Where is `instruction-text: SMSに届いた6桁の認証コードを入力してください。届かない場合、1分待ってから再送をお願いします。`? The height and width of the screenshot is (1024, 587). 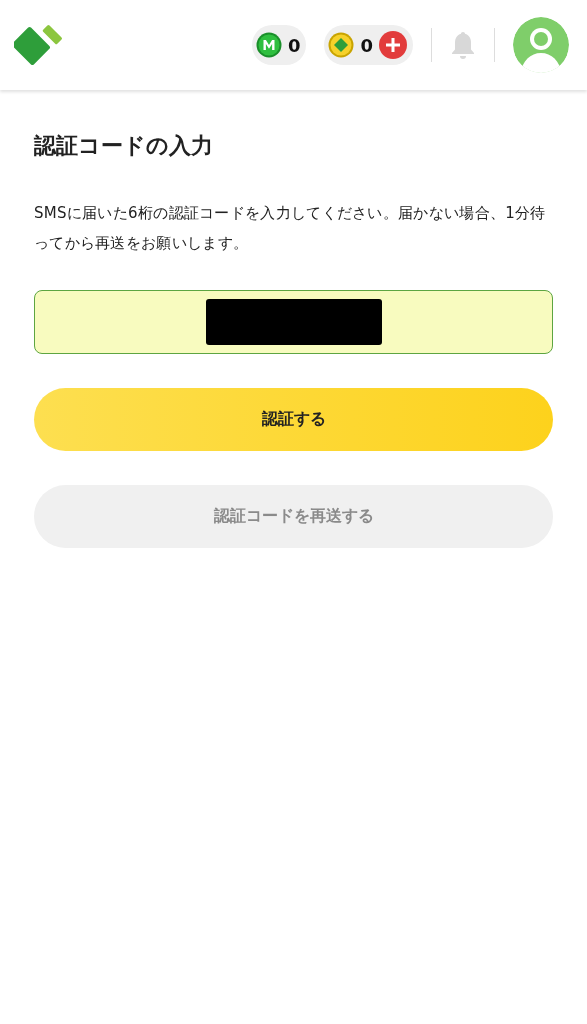
instruction-text: SMSに届いた6桁の認証コードを入力してください。届かない場合、1分待ってから再送をお願いします。 is located at coordinates (290, 228).